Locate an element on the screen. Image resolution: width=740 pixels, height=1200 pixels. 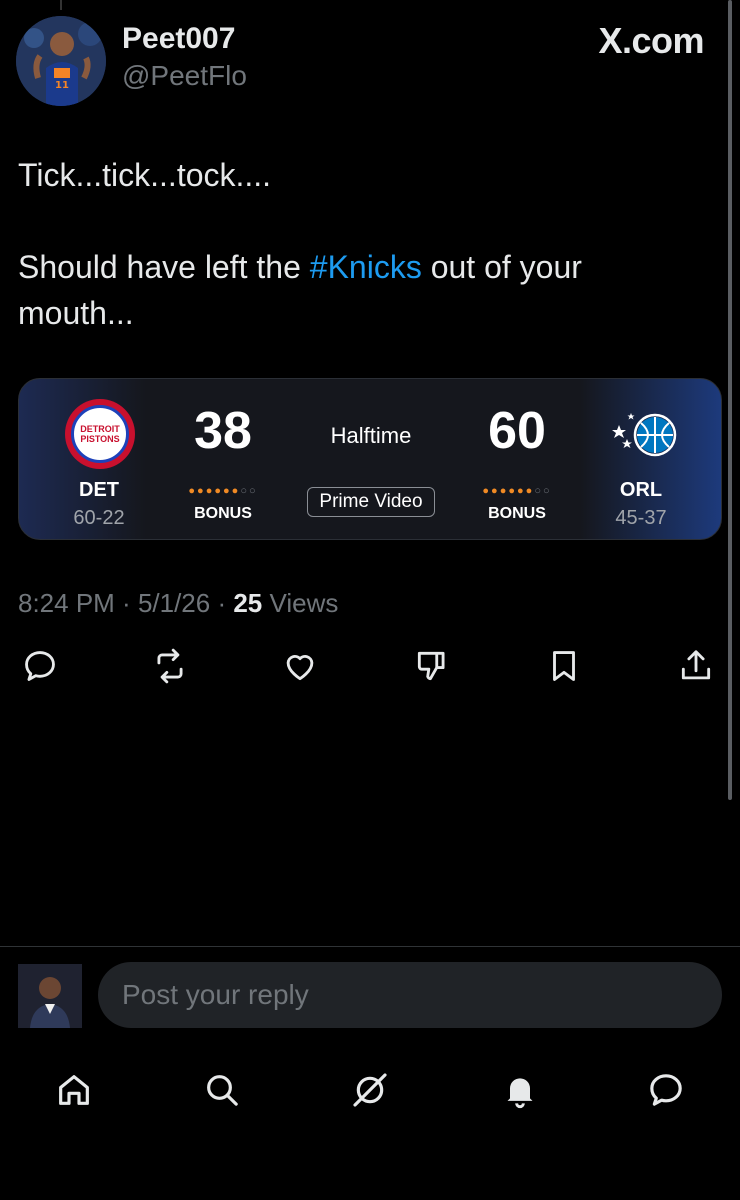
views-count: 25 is located at coordinates (248, 603).